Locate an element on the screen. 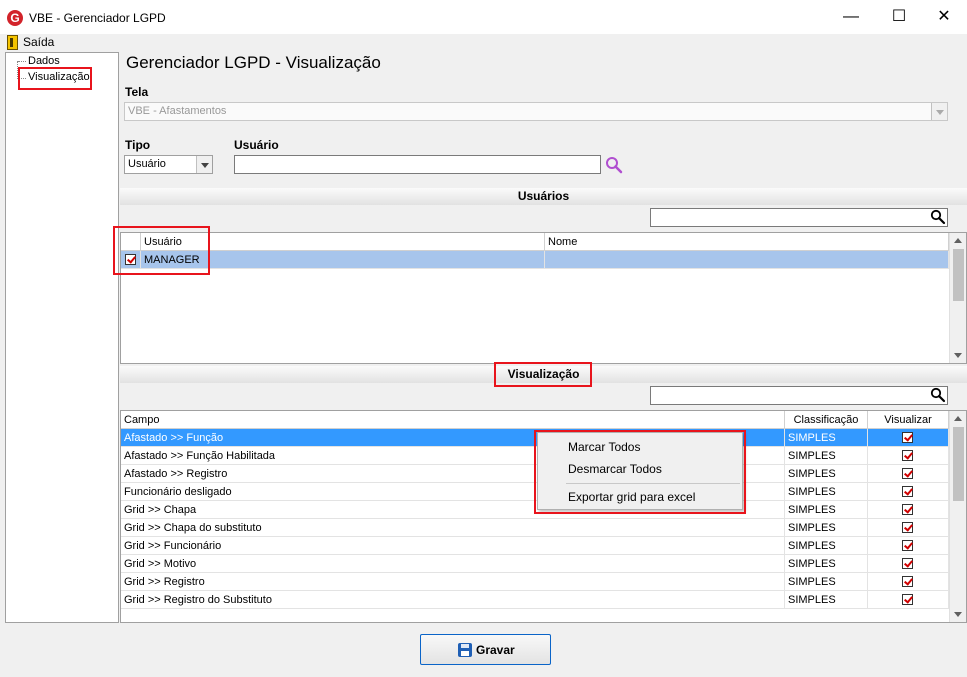 The image size is (967, 677). table-row: Grid >> Chapa do substituto SIMPLES is located at coordinates (535, 528).